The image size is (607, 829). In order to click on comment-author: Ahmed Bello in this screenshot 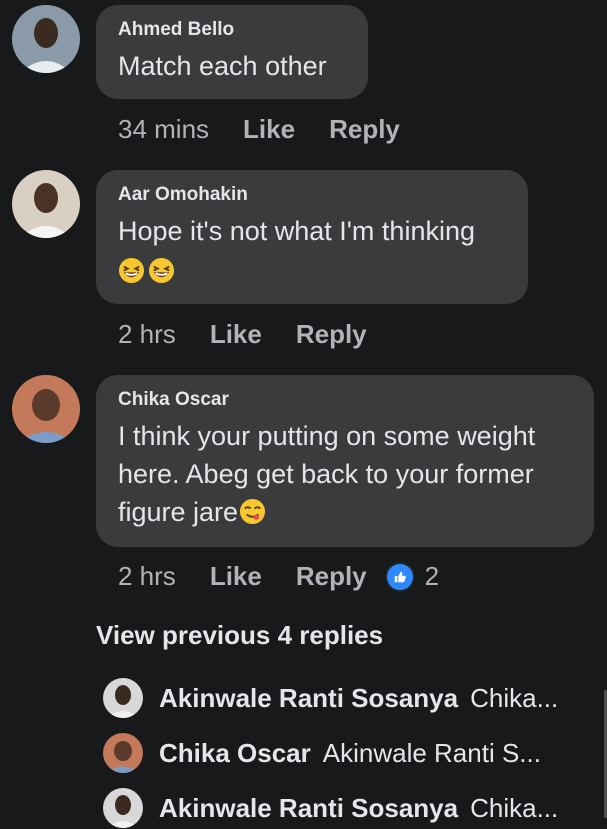, I will do `click(232, 30)`.